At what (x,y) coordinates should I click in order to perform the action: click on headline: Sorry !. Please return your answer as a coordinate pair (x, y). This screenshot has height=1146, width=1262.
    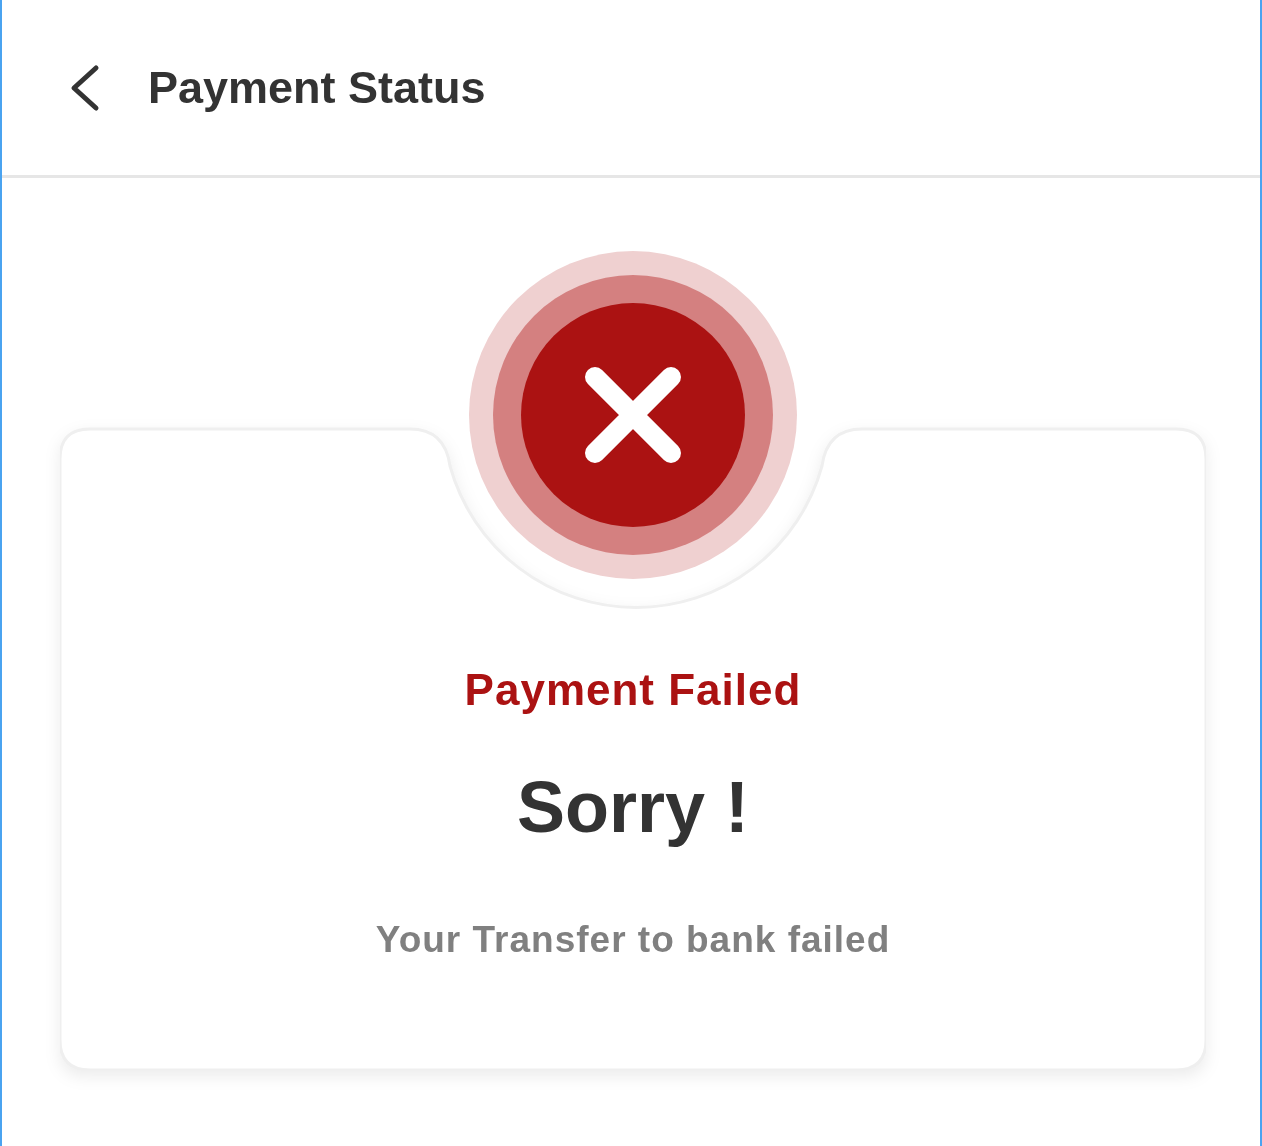
    Looking at the image, I should click on (633, 807).